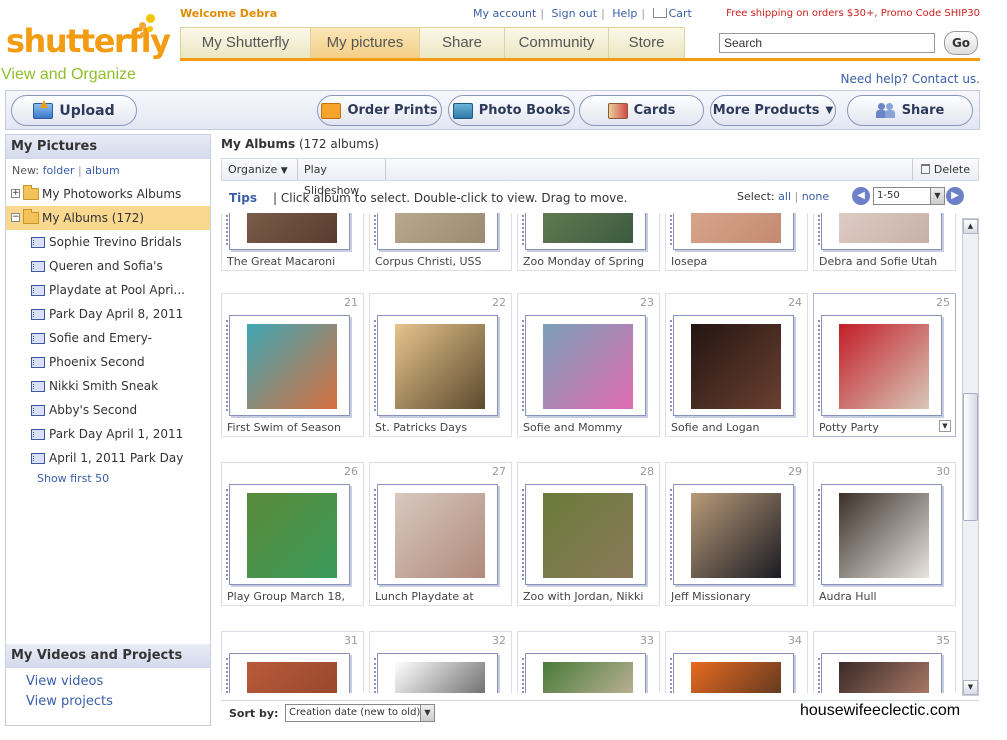  I want to click on prints-icon, so click(331, 110).